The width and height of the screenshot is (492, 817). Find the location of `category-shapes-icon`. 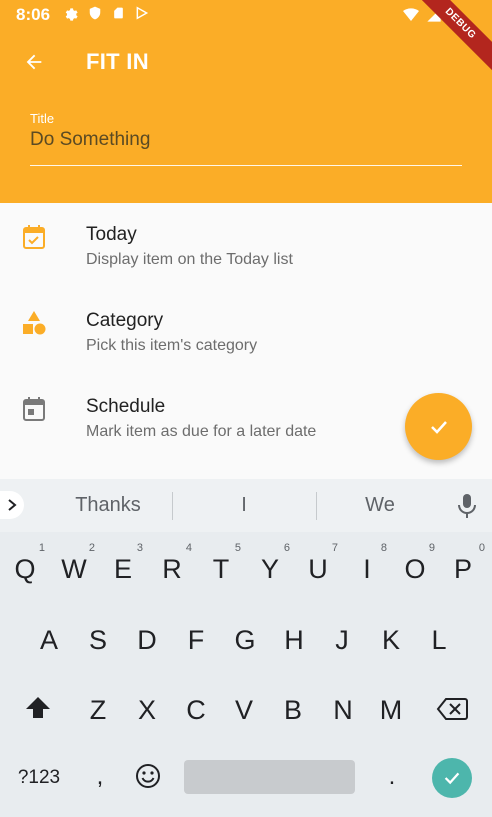

category-shapes-icon is located at coordinates (34, 323).